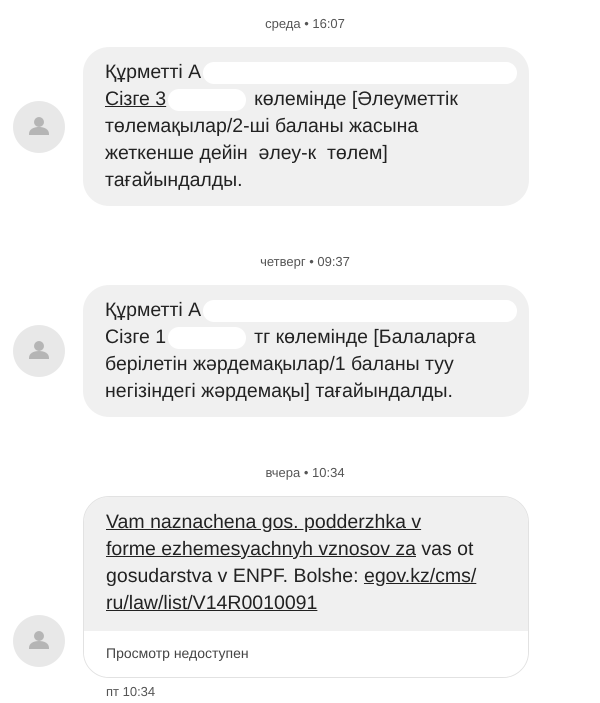 This screenshot has height=703, width=600. I want to click on message-text: негізіндегі жәрдемақы] тағайындалды., so click(279, 391).